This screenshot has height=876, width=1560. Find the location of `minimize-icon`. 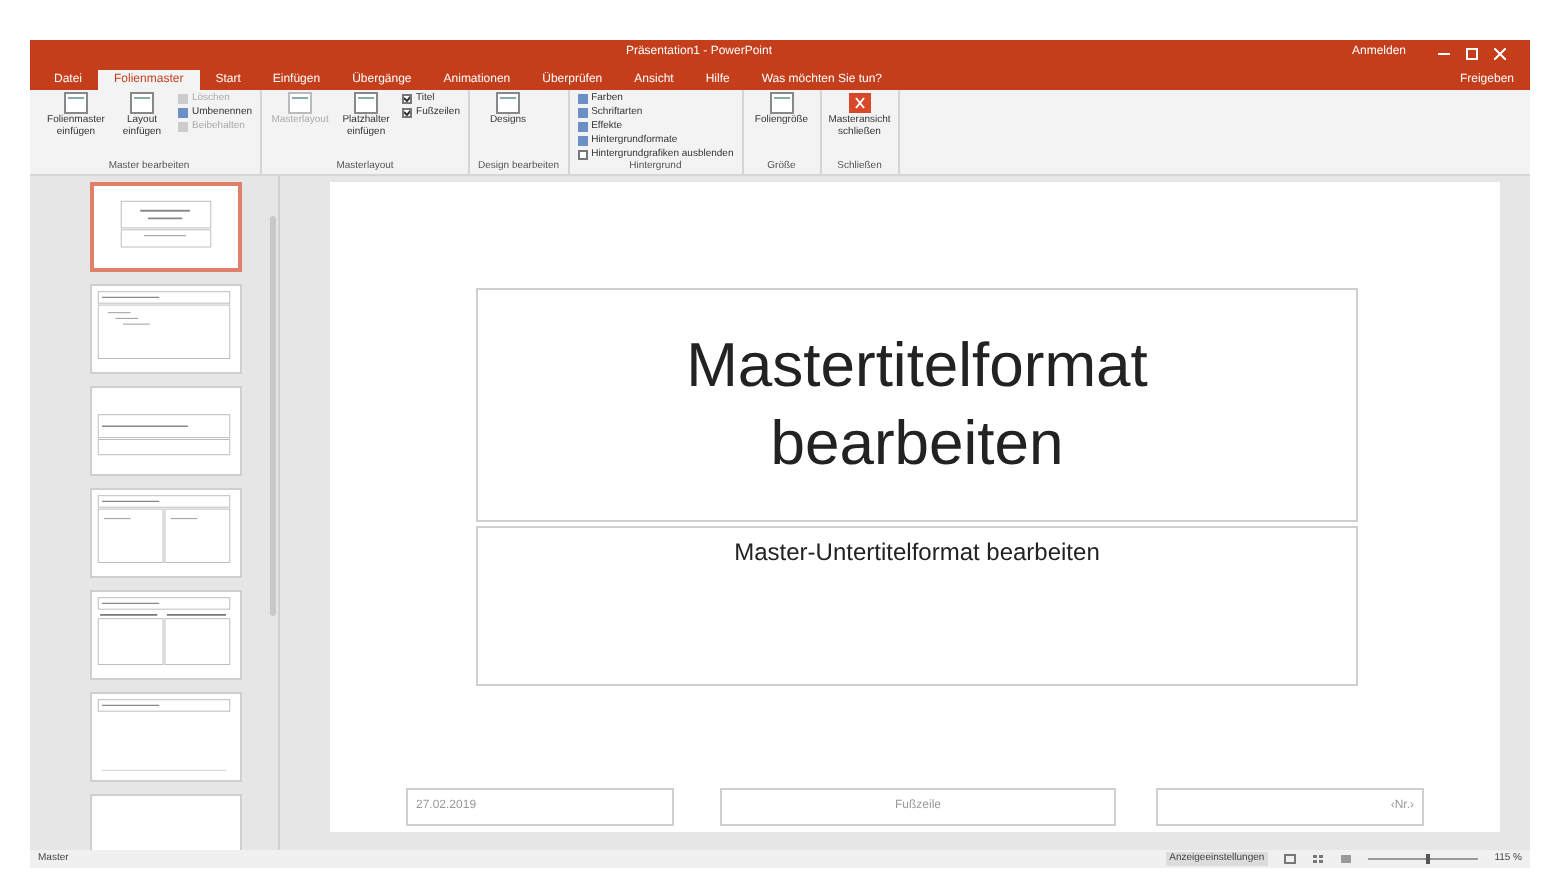

minimize-icon is located at coordinates (1444, 53).